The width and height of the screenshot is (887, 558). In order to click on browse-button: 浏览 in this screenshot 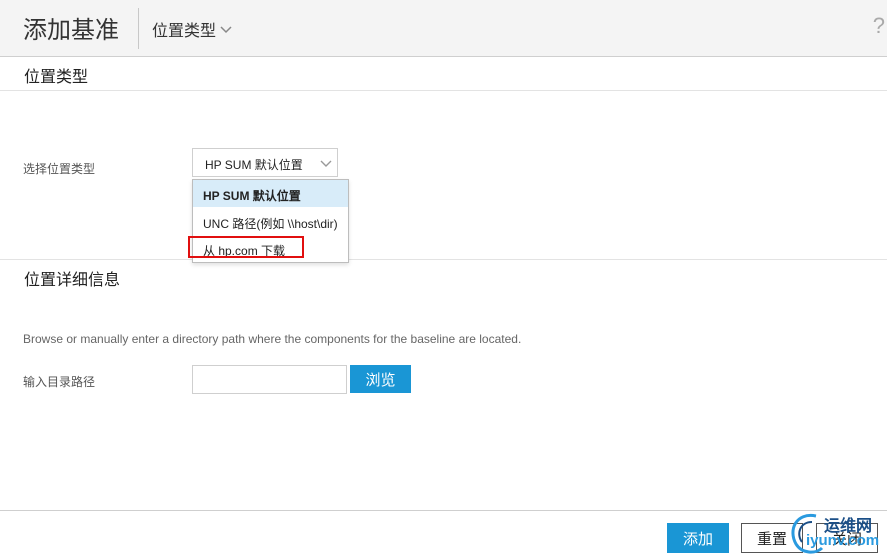, I will do `click(380, 379)`.